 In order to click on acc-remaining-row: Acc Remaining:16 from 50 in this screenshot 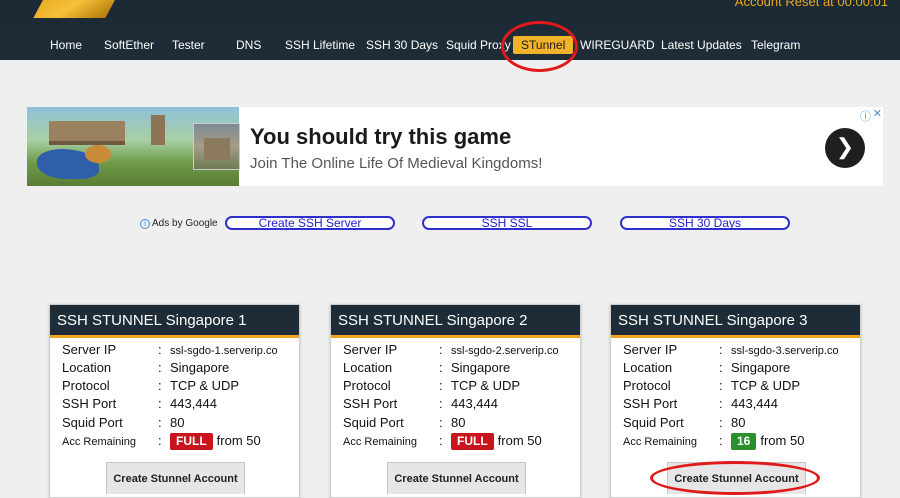, I will do `click(713, 441)`.